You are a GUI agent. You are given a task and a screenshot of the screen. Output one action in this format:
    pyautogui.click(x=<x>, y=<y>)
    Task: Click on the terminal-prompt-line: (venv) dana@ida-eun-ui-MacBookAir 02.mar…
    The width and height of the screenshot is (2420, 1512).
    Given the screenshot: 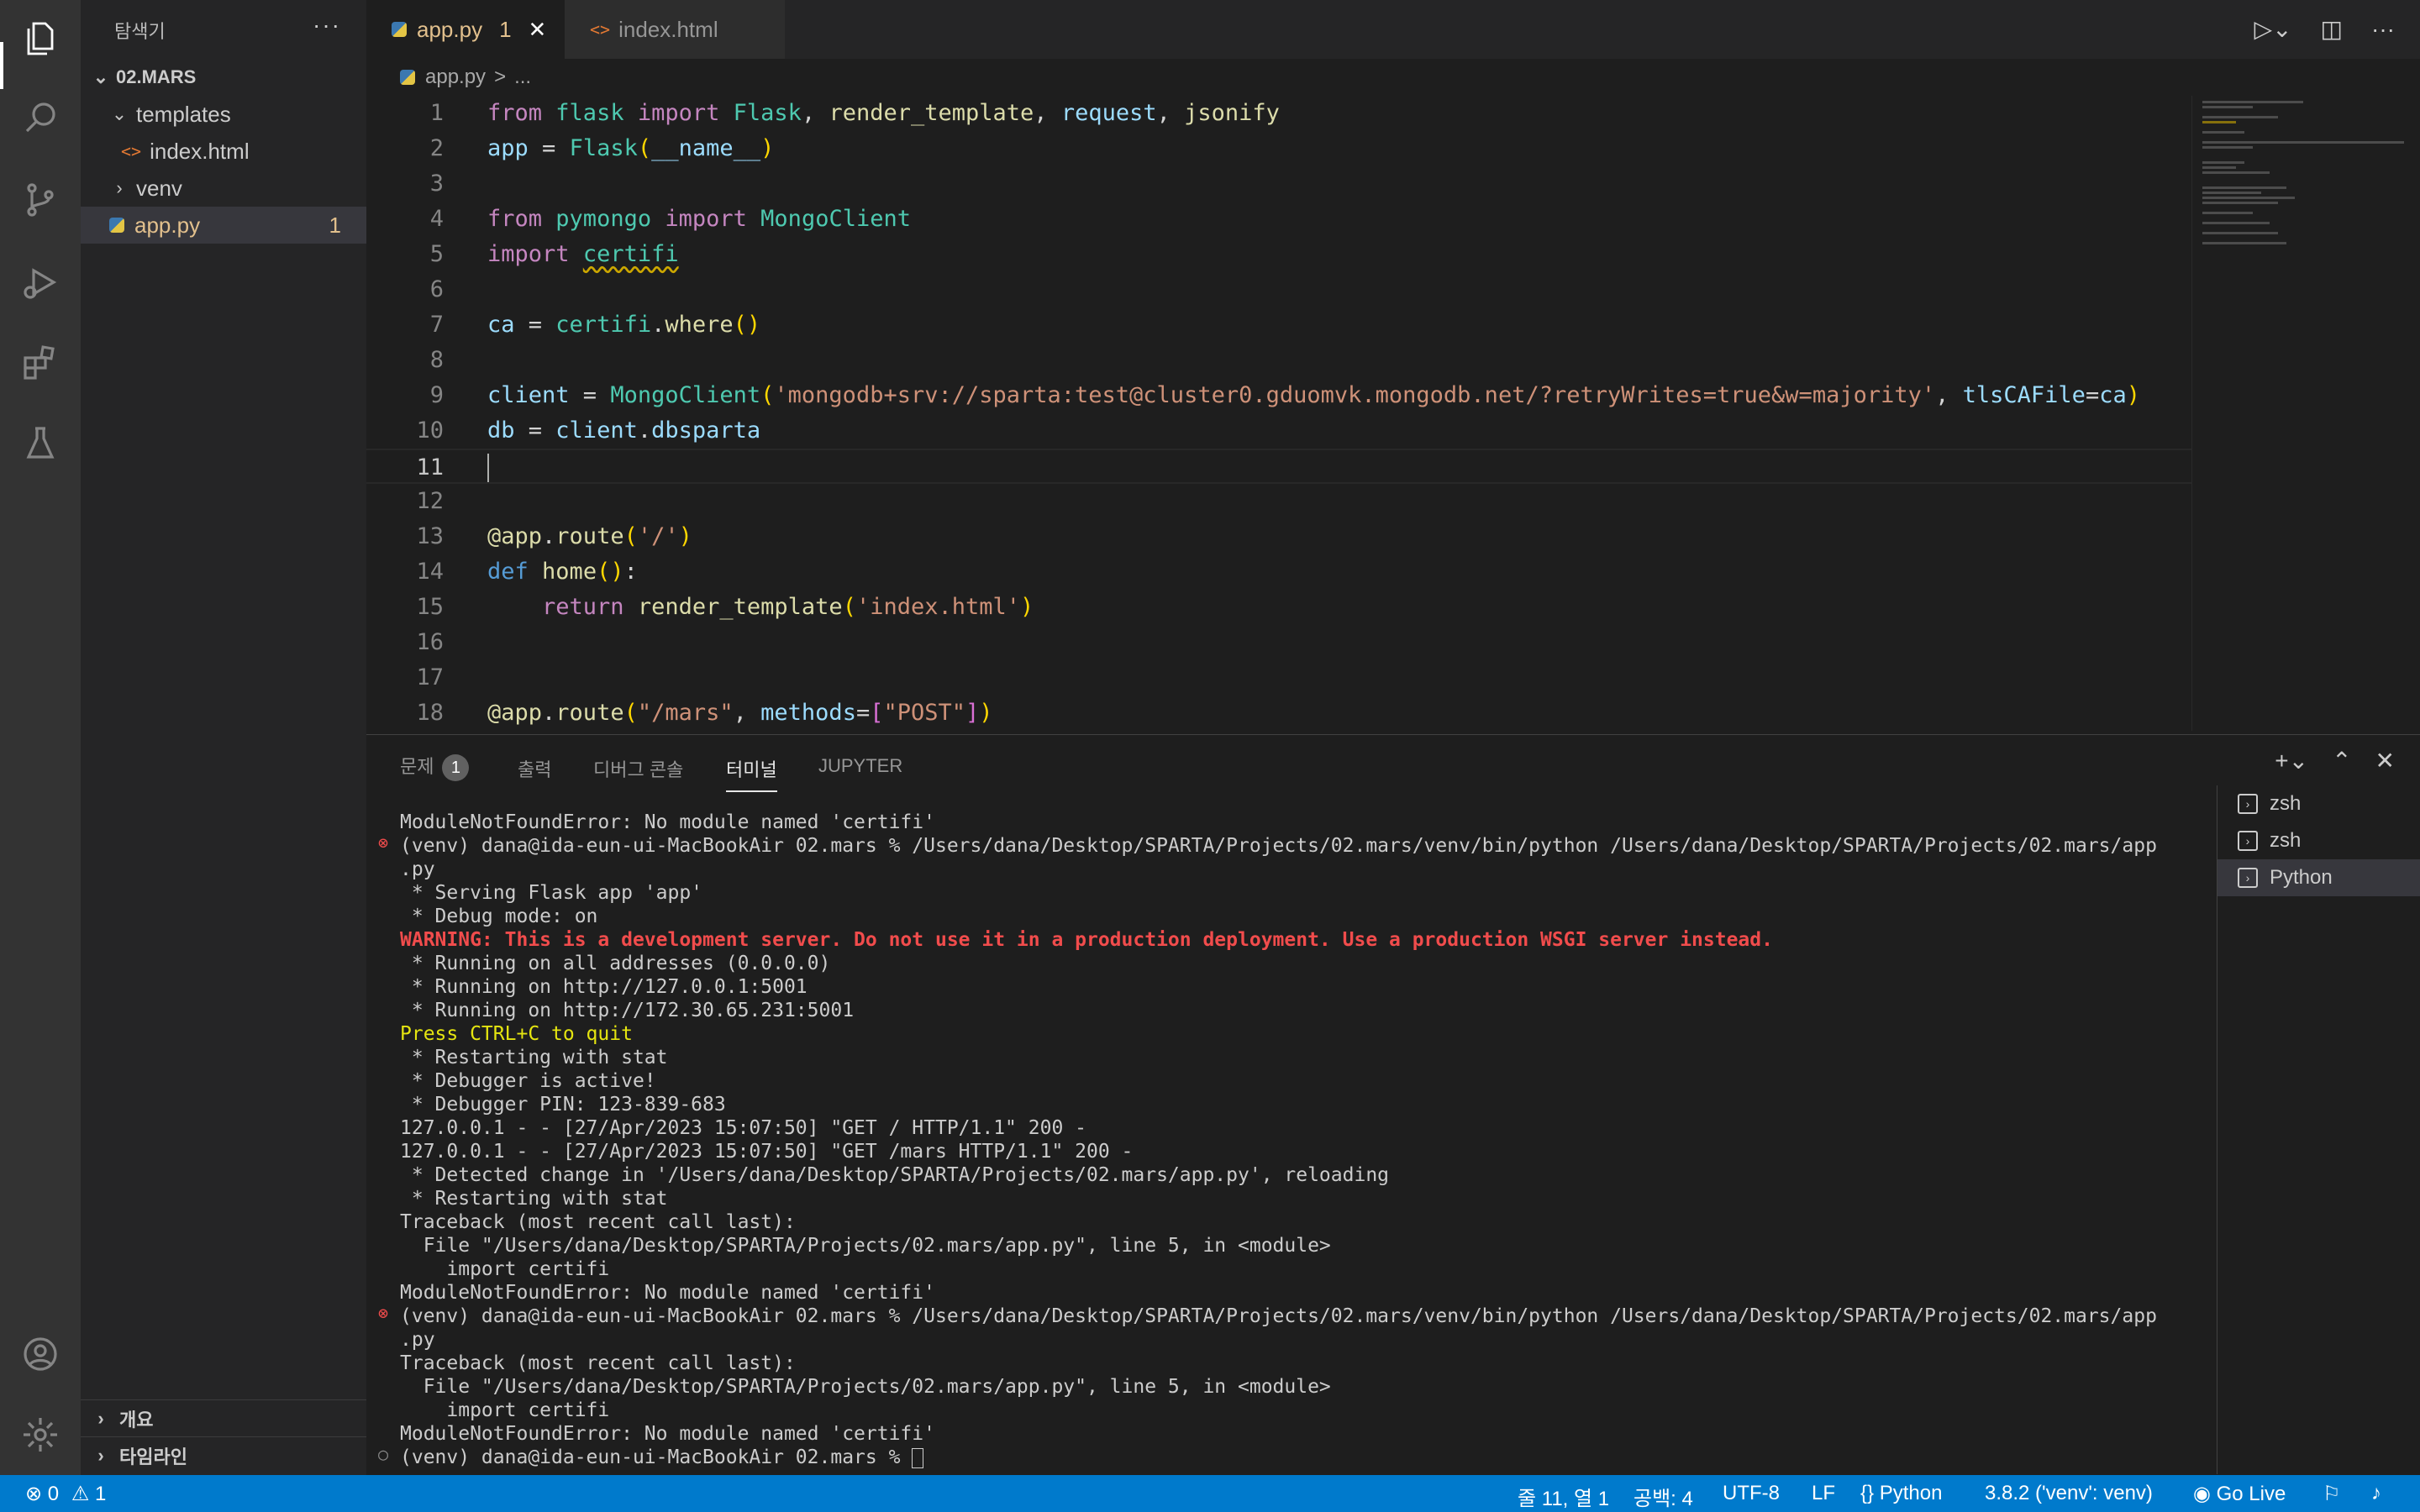 What is the action you would take?
    pyautogui.click(x=662, y=1457)
    